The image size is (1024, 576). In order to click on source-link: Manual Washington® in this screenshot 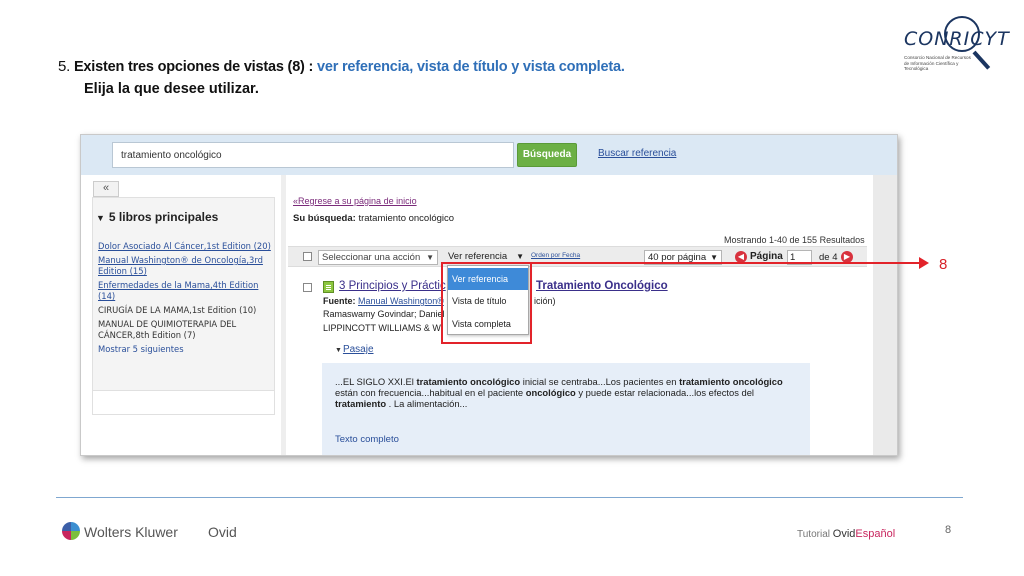, I will do `click(401, 301)`.